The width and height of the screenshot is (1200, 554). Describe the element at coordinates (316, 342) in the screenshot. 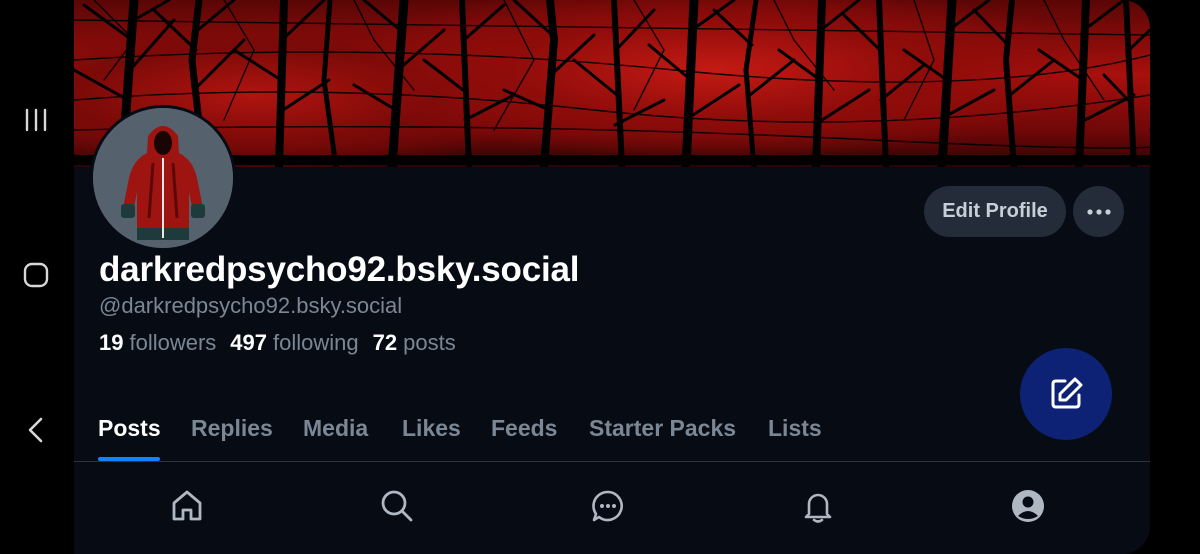

I see `following-label: following` at that location.